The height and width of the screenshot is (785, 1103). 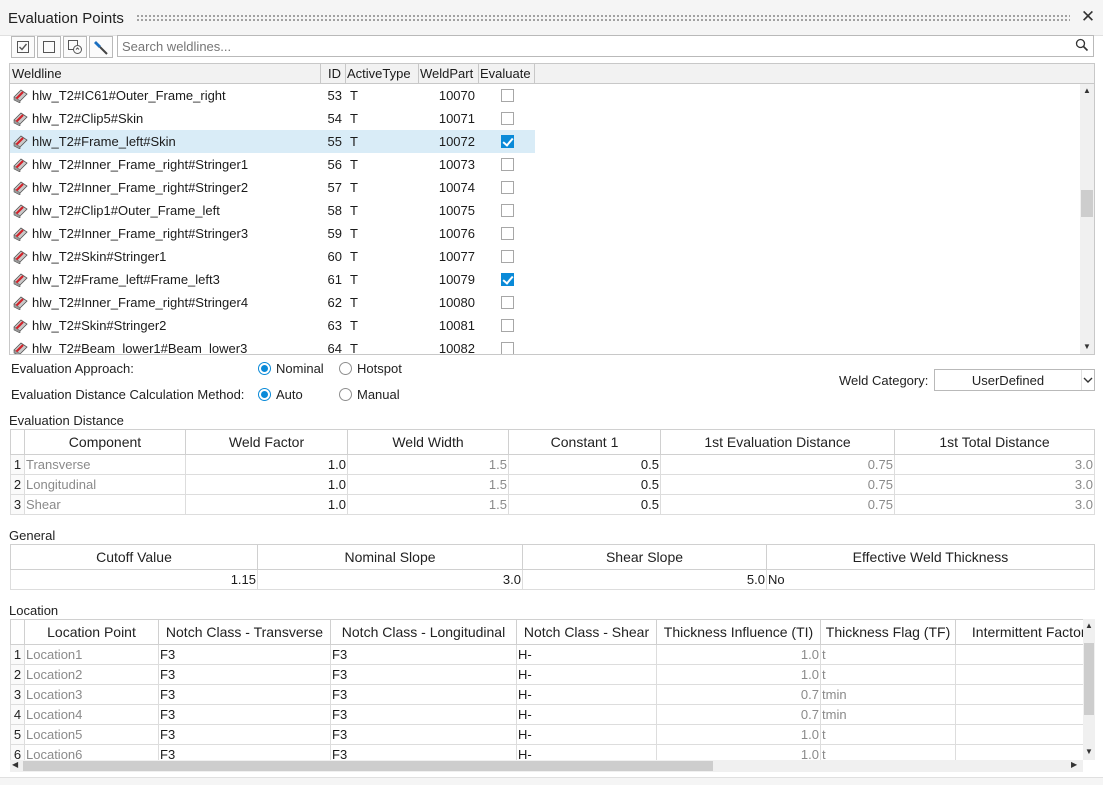 What do you see at coordinates (603, 17) in the screenshot?
I see `drag-grip` at bounding box center [603, 17].